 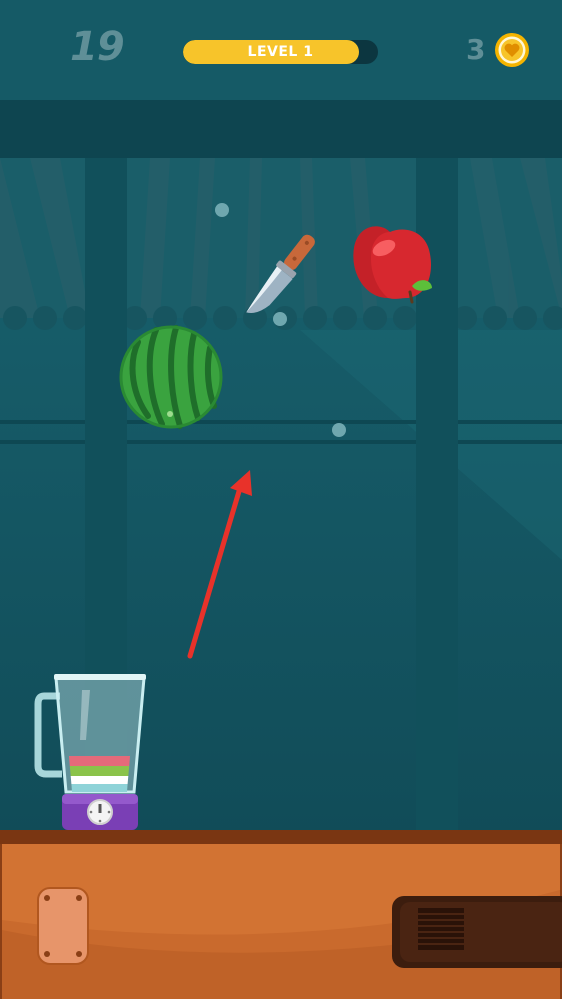 What do you see at coordinates (281, 276) in the screenshot?
I see `knife-icon` at bounding box center [281, 276].